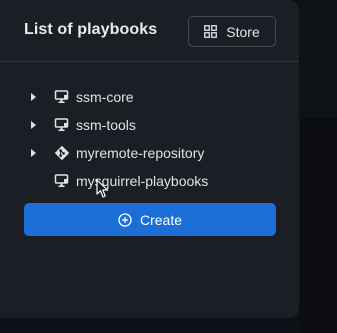  What do you see at coordinates (91, 29) in the screenshot?
I see `panel-title: List of playbooks` at bounding box center [91, 29].